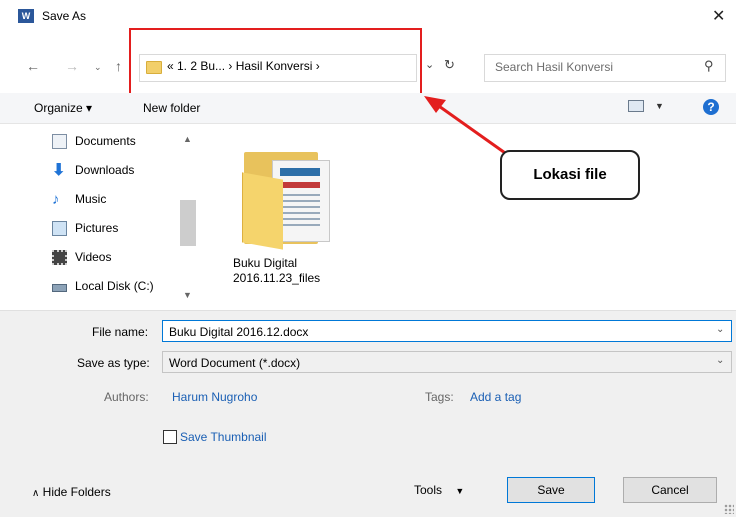  I want to click on hide-folders-button: ∧ Hide Folders, so click(71, 492).